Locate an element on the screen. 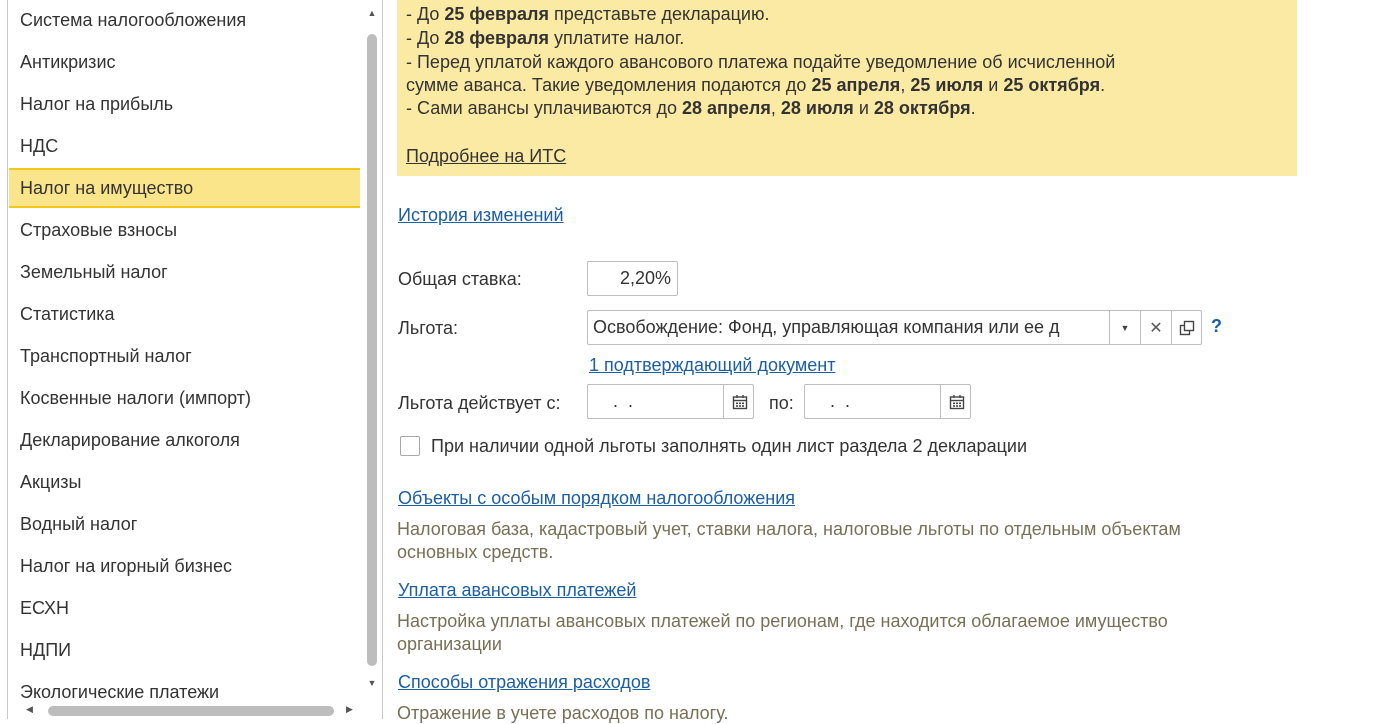 Image resolution: width=1380 pixels, height=724 pixels. close-icon: ✕ is located at coordinates (1156, 328).